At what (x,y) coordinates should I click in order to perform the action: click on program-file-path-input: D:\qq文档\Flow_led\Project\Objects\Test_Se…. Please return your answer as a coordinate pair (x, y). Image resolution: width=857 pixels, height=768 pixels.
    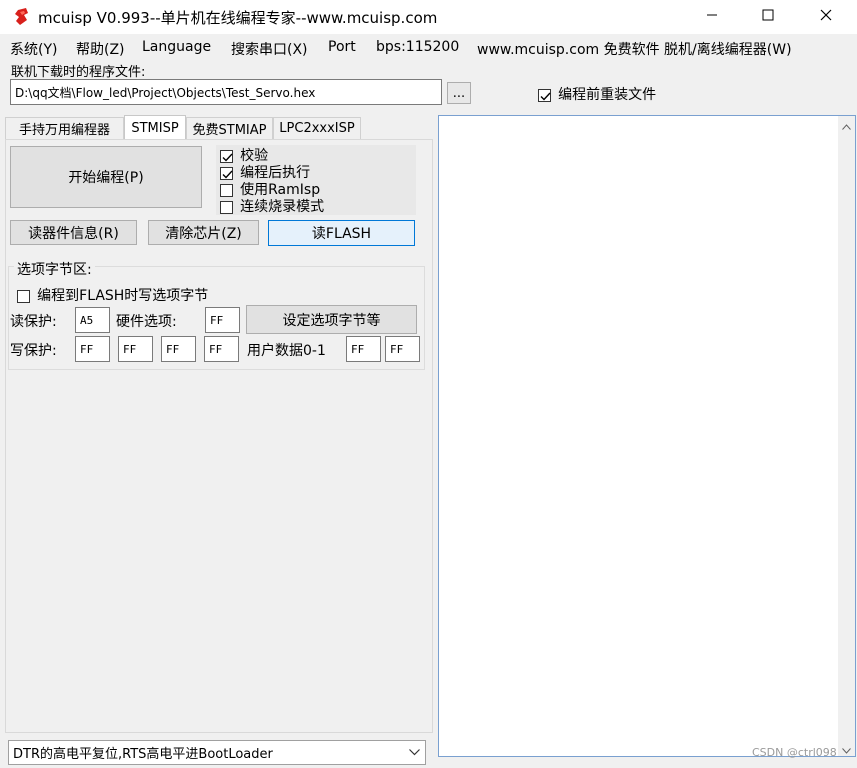
    Looking at the image, I should click on (226, 92).